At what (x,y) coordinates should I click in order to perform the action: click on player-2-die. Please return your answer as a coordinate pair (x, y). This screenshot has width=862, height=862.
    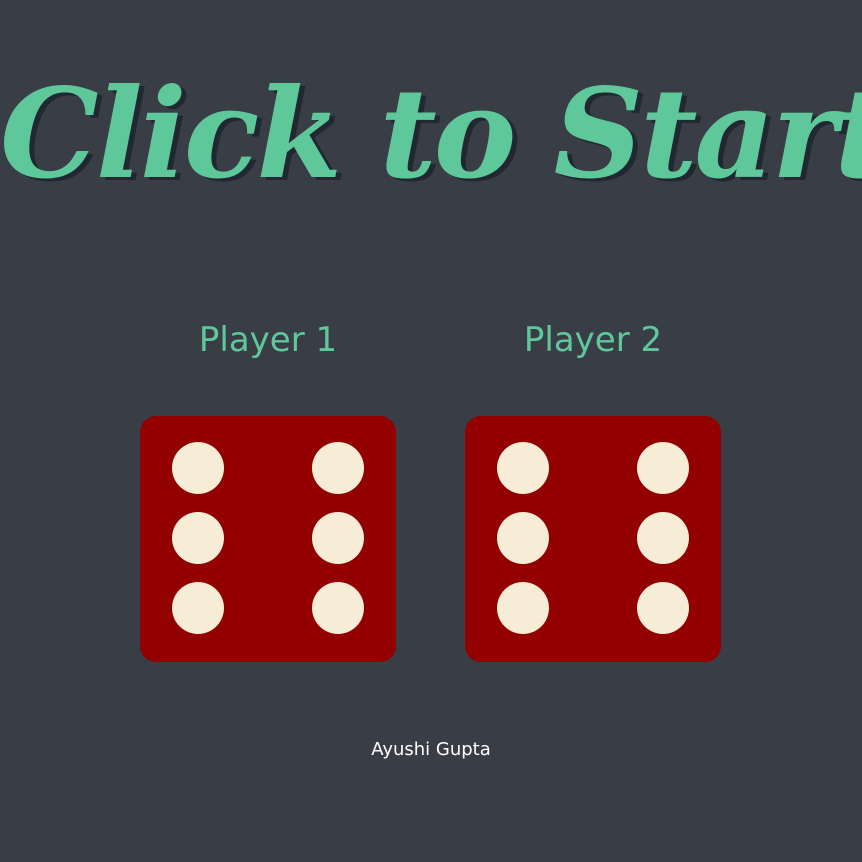
    Looking at the image, I should click on (593, 539).